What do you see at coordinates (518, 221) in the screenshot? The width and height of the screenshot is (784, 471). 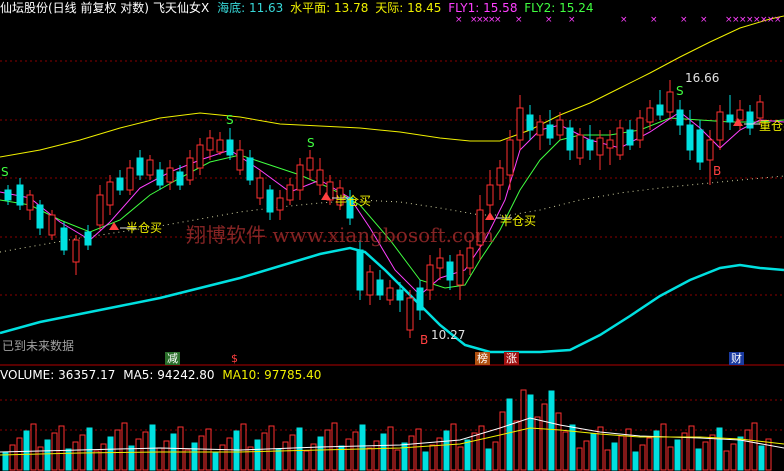 I see `buy-label-3: 半仓买` at bounding box center [518, 221].